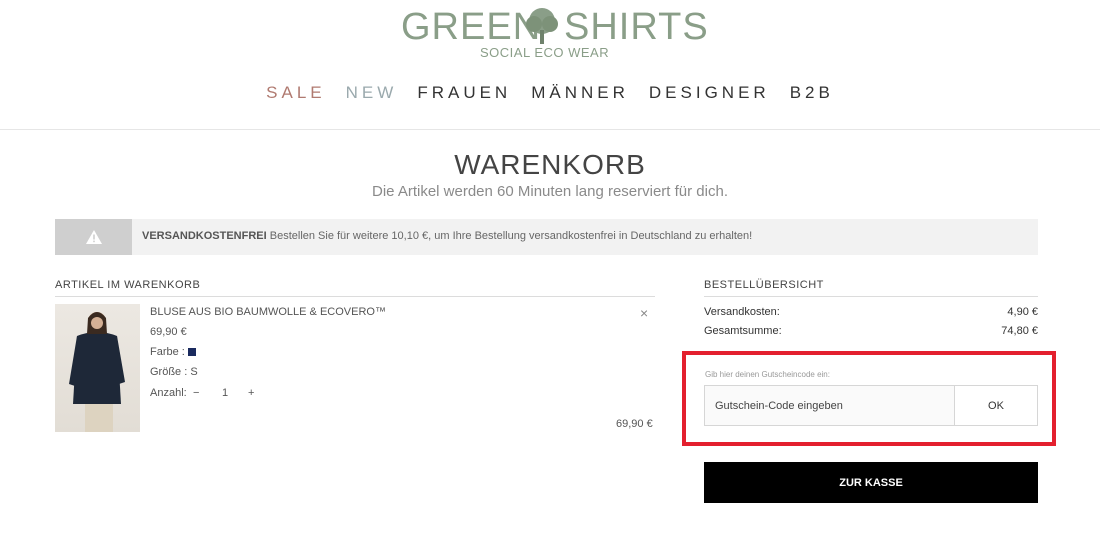 The height and width of the screenshot is (541, 1100). What do you see at coordinates (871, 482) in the screenshot?
I see `checkout-button: ZUR KASSE` at bounding box center [871, 482].